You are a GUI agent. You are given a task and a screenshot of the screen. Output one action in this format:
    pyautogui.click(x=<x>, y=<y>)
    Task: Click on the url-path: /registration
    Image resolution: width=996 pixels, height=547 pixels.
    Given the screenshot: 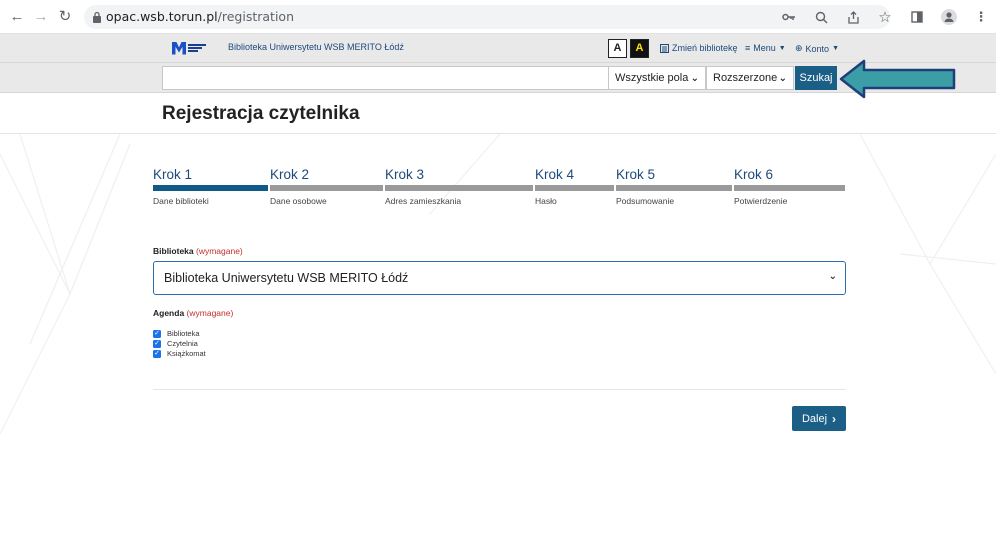 What is the action you would take?
    pyautogui.click(x=255, y=16)
    